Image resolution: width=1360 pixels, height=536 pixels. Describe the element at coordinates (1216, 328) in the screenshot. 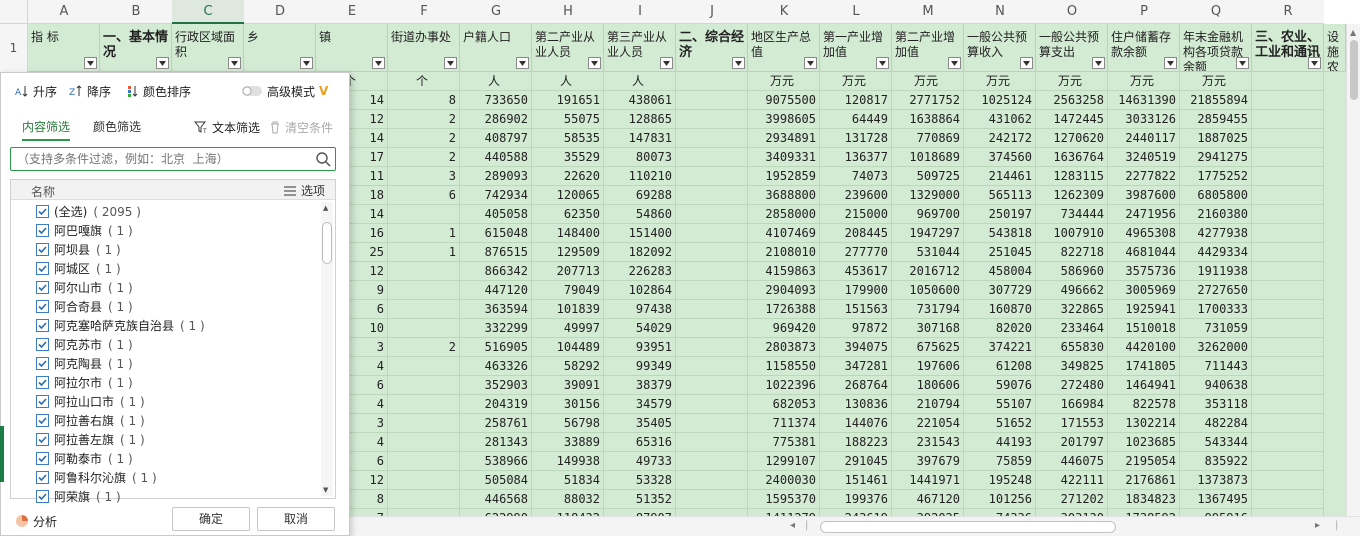

I see `table-cell: 731059` at that location.